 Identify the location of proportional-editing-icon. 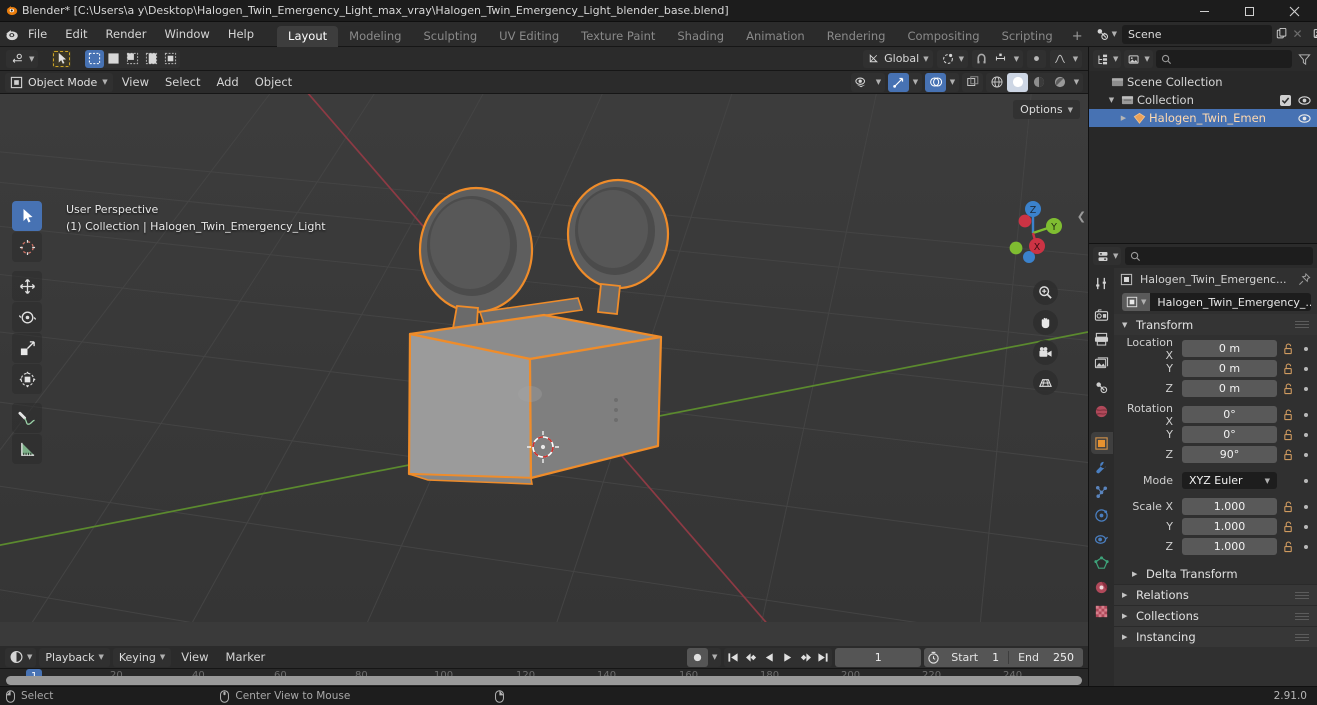
(1036, 58).